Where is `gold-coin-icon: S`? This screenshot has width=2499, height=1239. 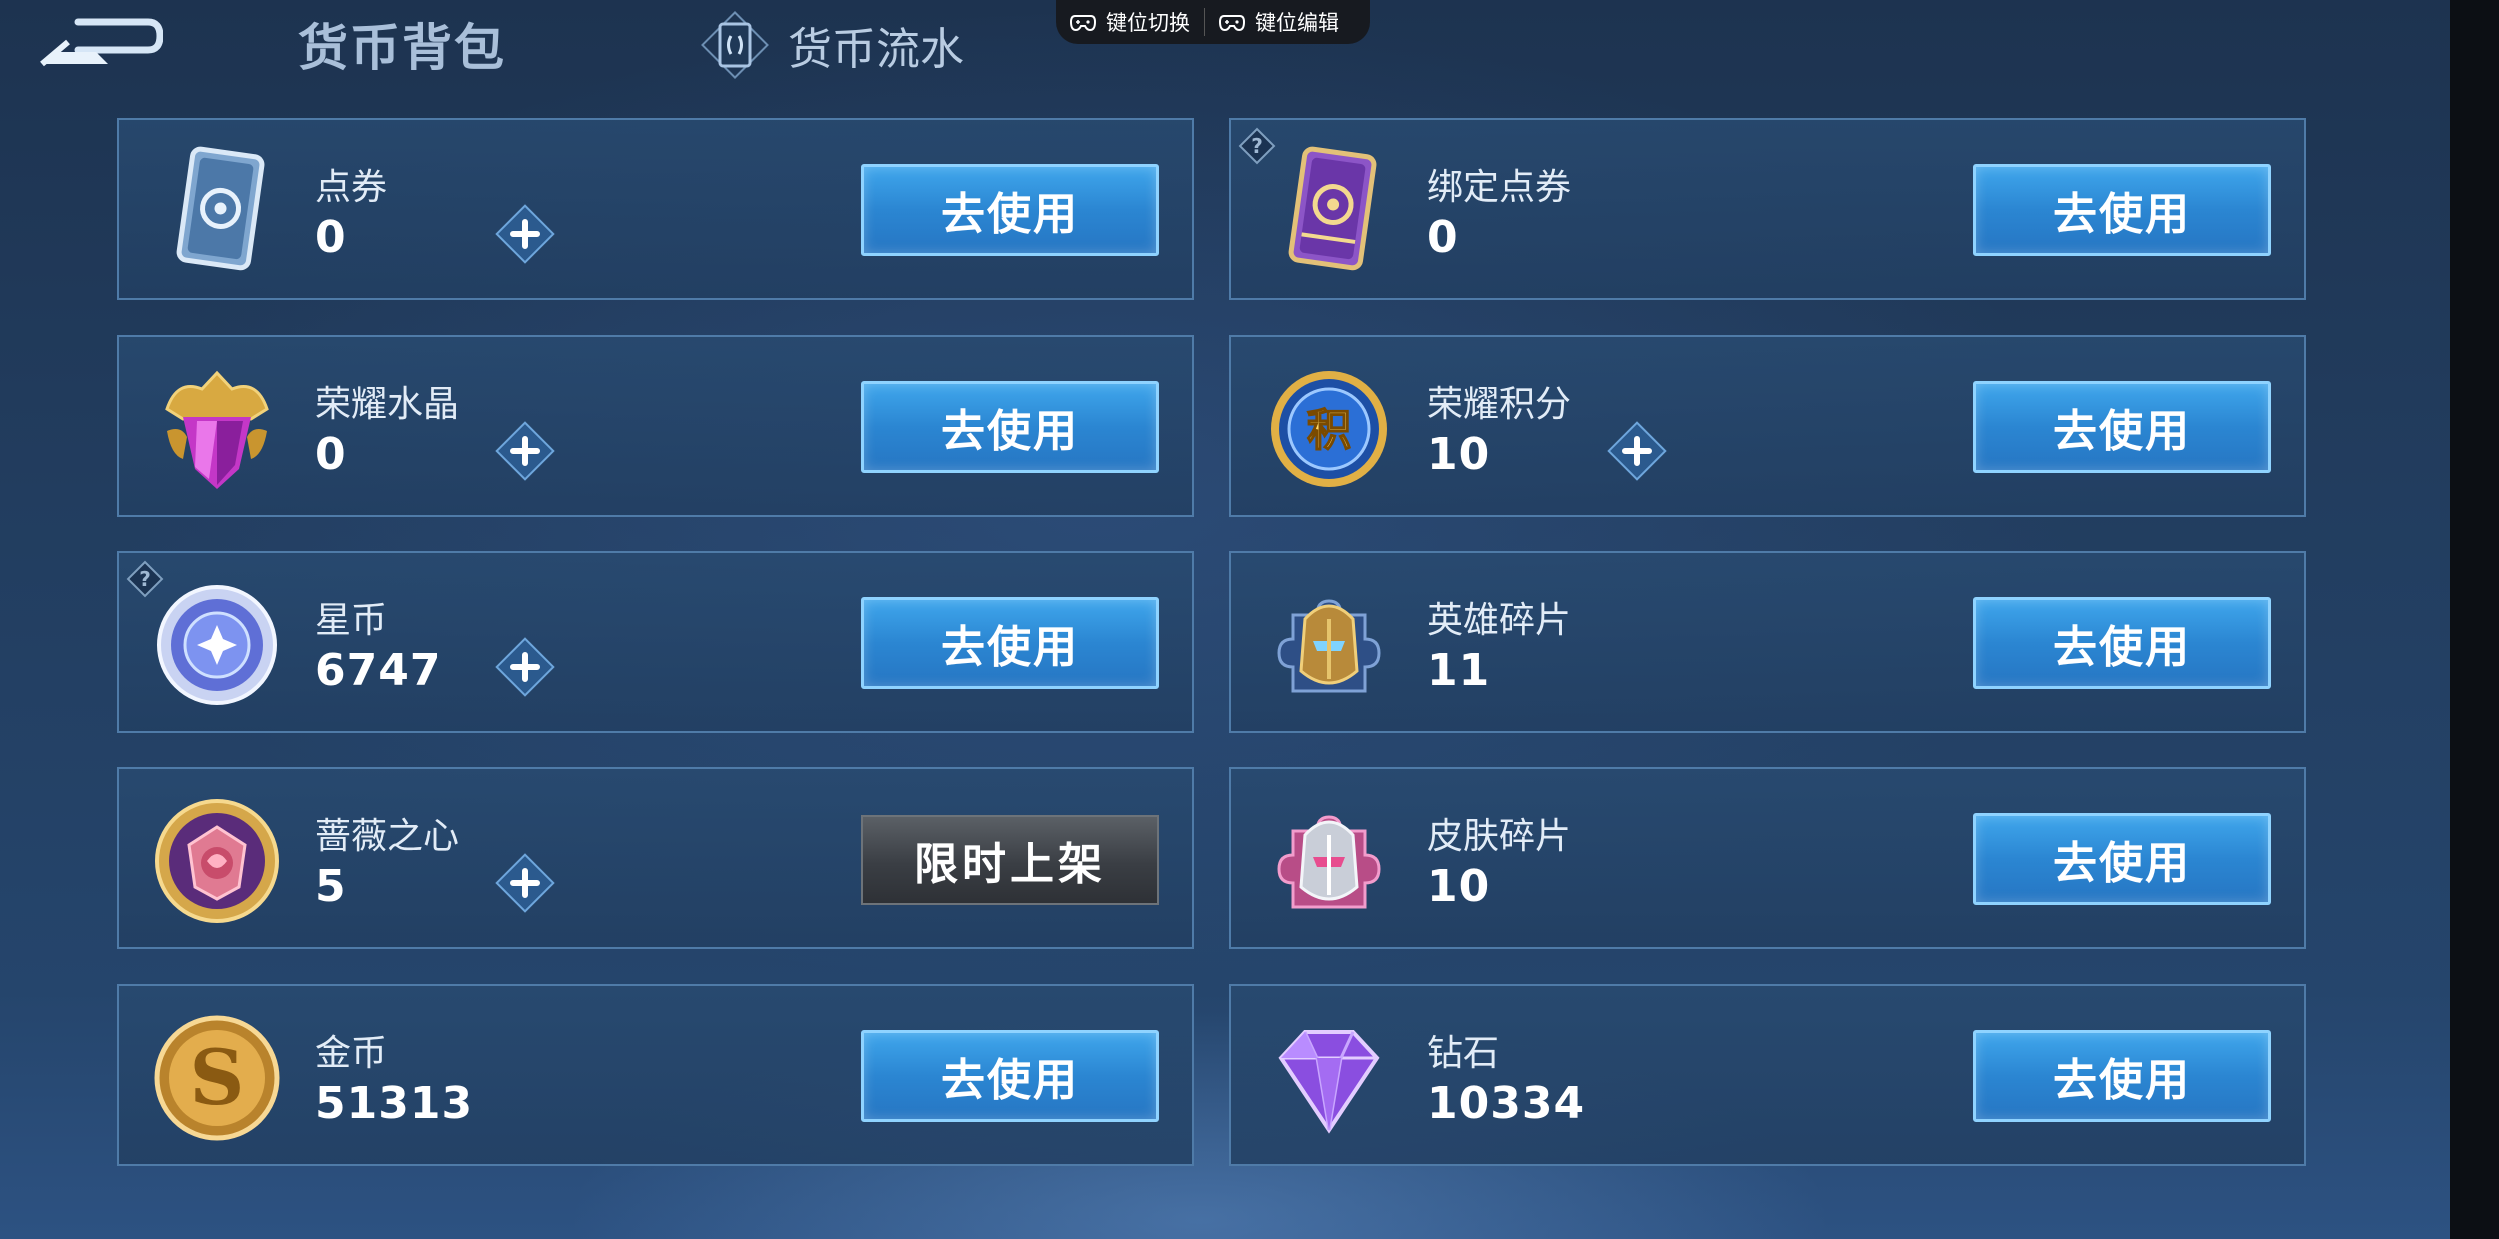
gold-coin-icon: S is located at coordinates (217, 1078).